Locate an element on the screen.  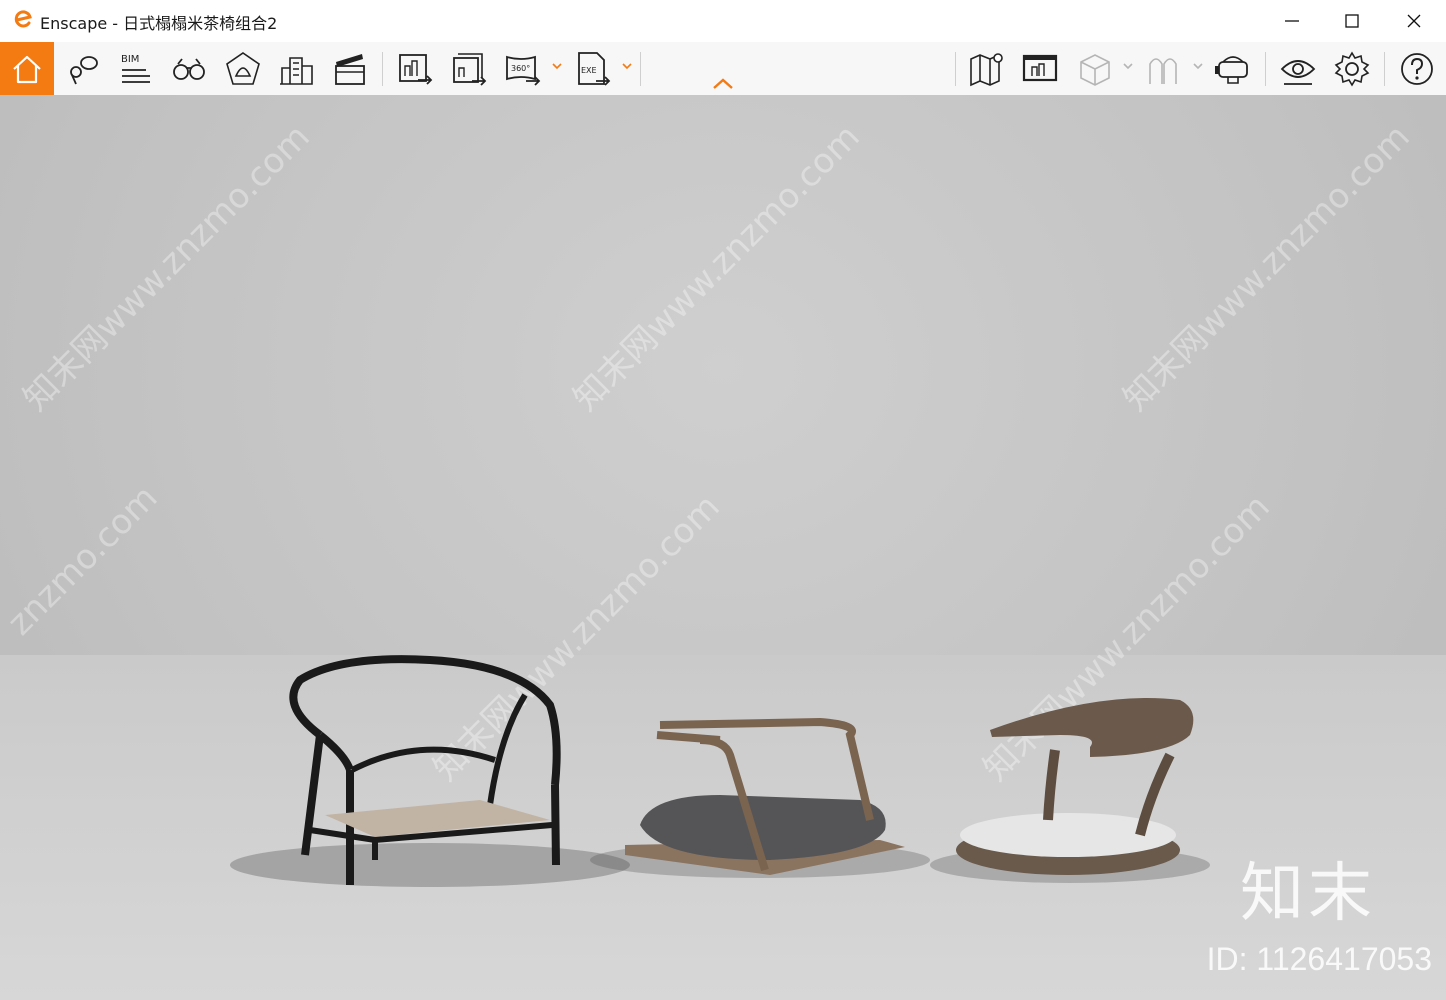
minimize-icon is located at coordinates (1292, 21).